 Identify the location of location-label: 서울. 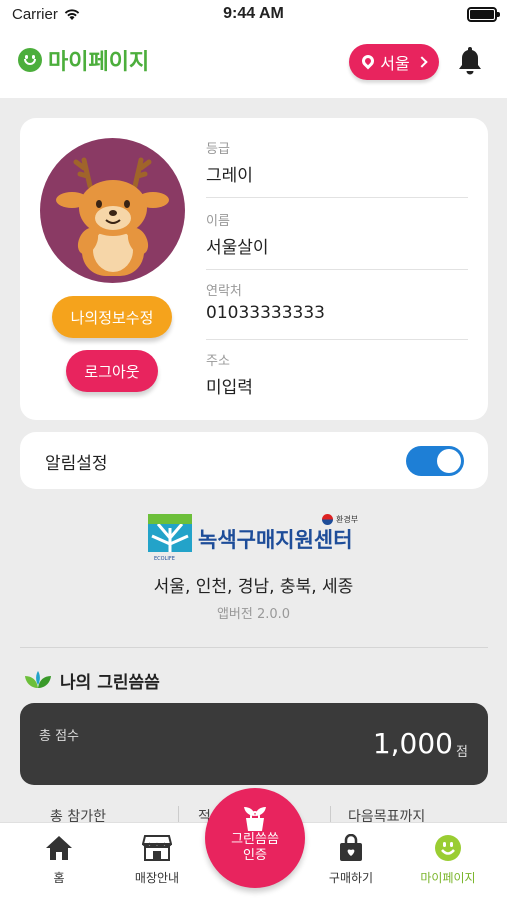
(395, 63).